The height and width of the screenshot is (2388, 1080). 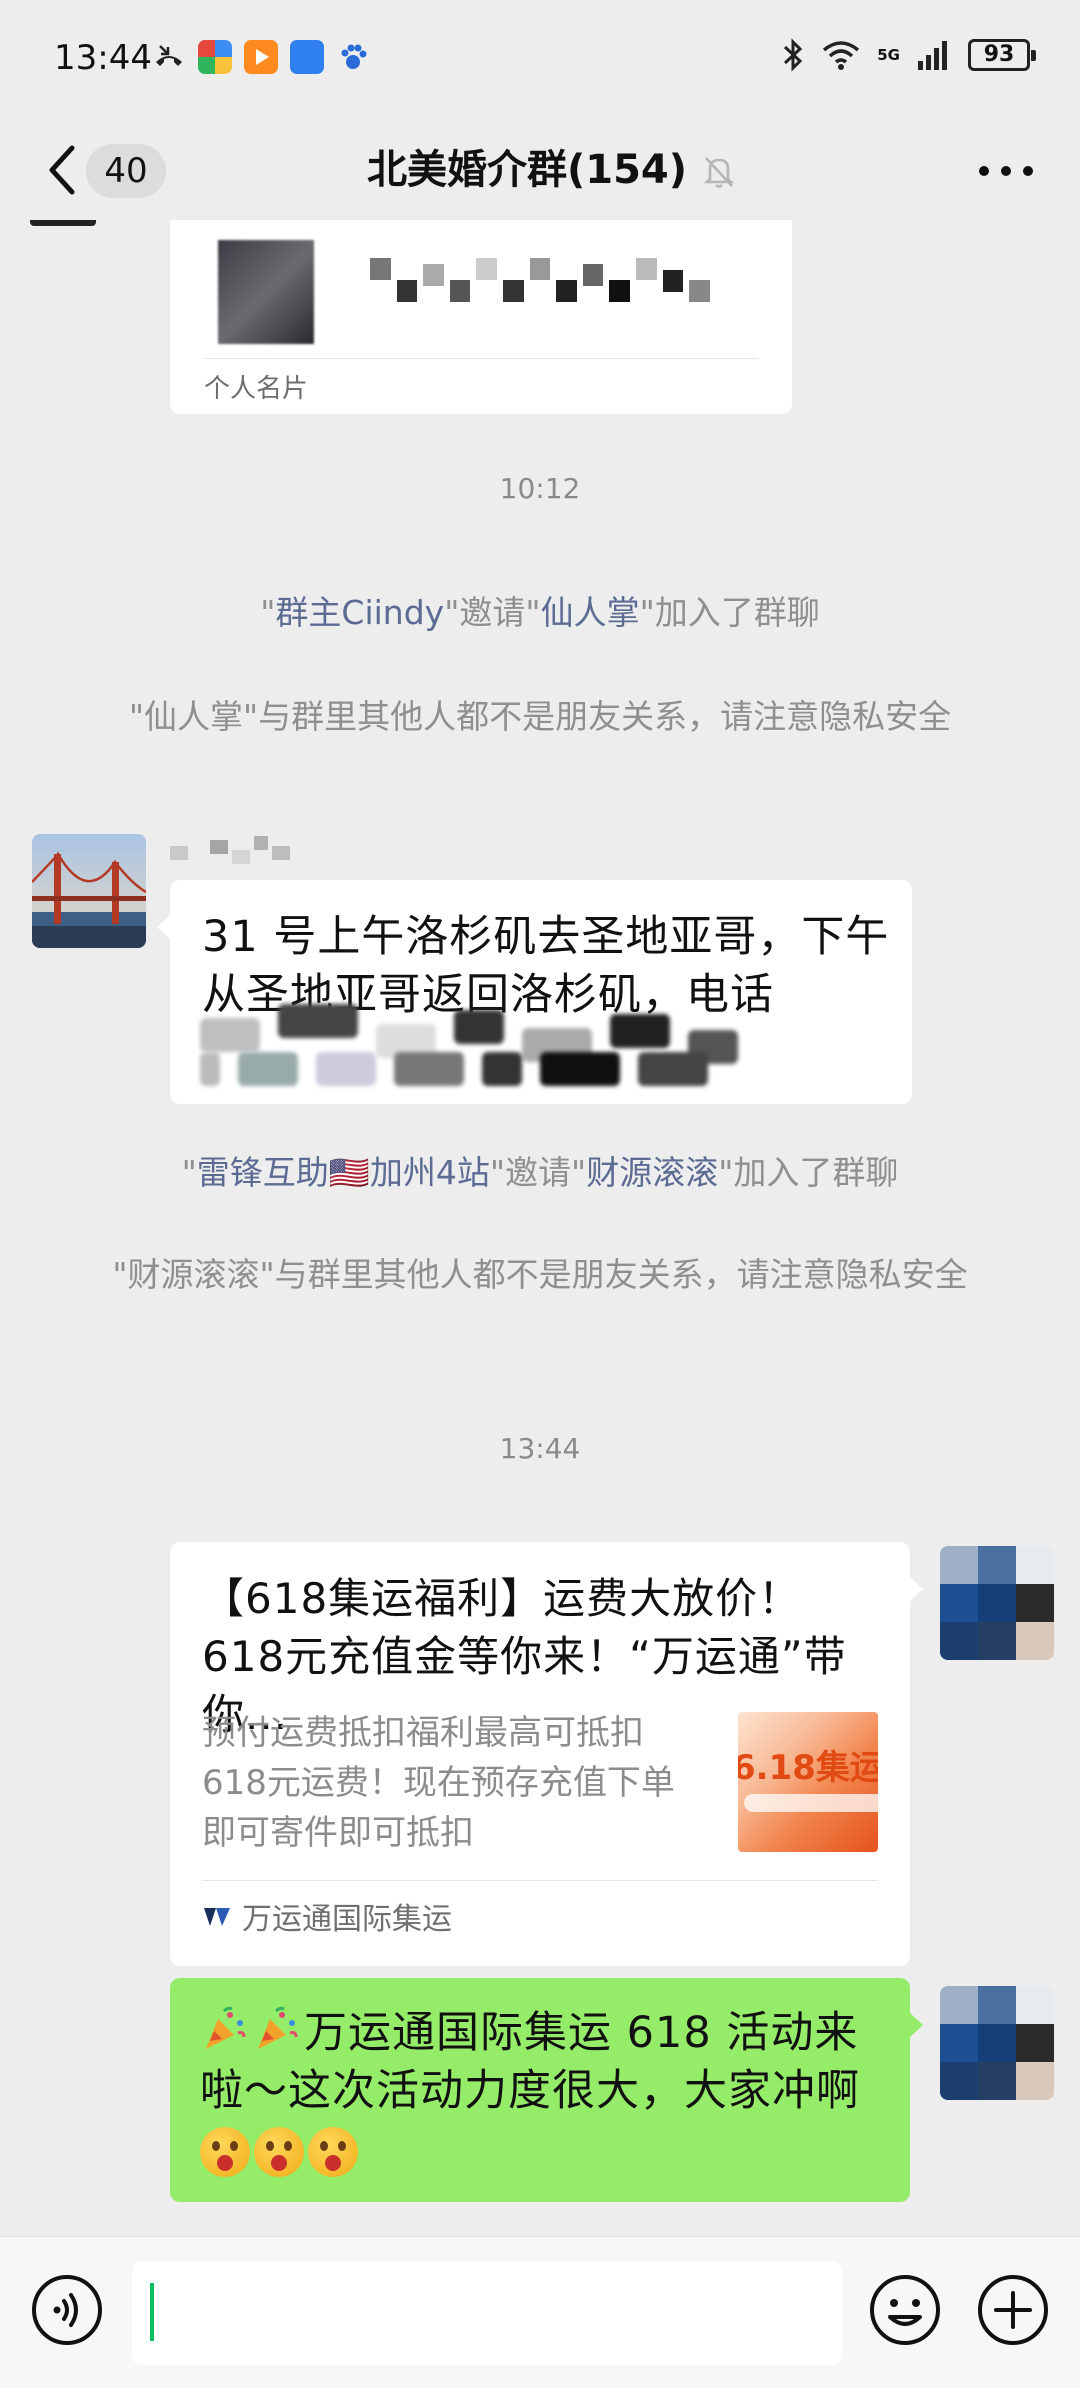 What do you see at coordinates (152, 2312) in the screenshot?
I see `text-cursor` at bounding box center [152, 2312].